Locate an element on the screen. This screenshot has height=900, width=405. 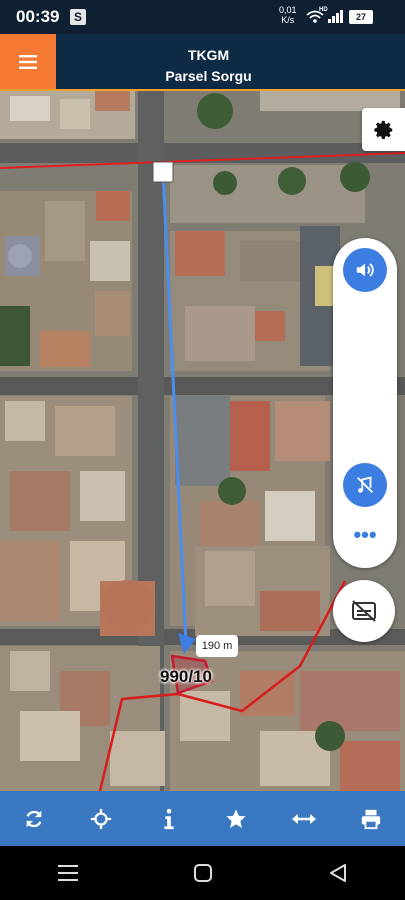
network-speed-unit: K/s is located at coordinates (288, 20).